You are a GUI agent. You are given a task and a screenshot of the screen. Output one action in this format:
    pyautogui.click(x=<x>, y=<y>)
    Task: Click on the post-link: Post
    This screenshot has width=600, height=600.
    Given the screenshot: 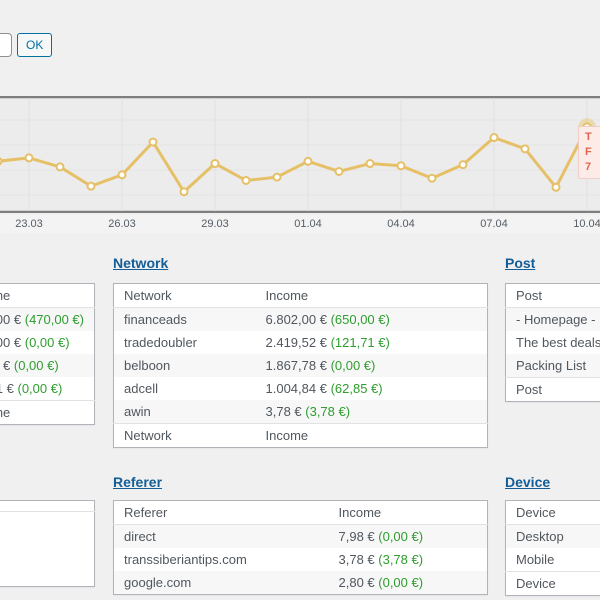 What is the action you would take?
    pyautogui.click(x=520, y=263)
    